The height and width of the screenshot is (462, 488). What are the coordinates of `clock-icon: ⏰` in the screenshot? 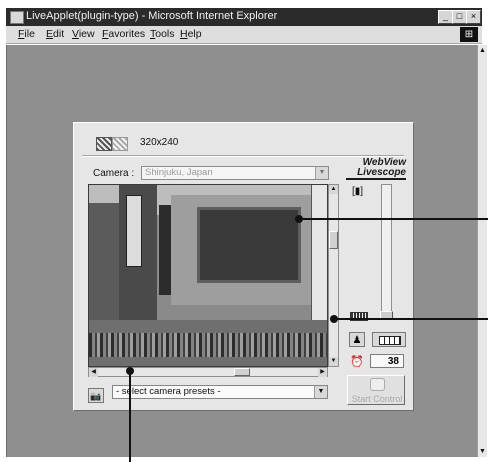 It's located at (357, 362).